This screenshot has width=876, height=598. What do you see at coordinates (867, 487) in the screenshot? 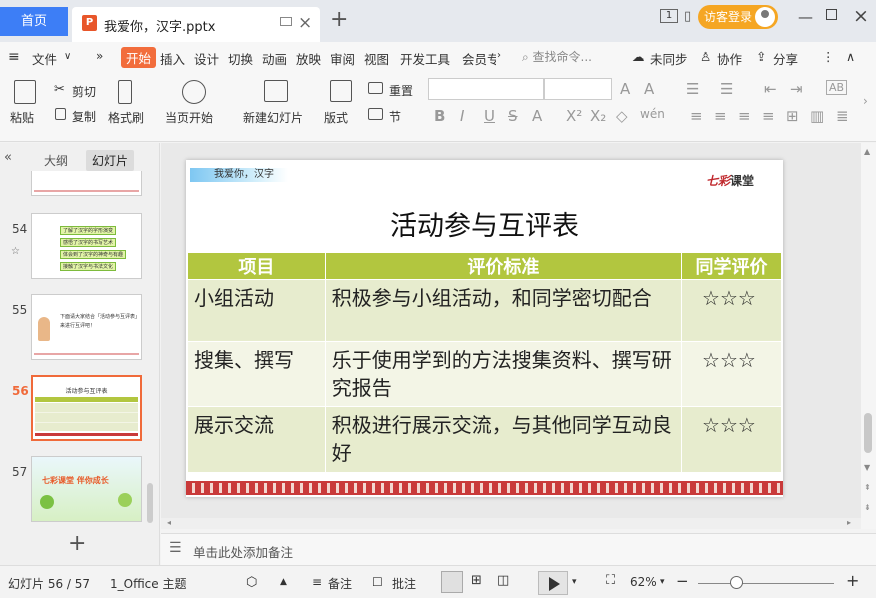
I see `prev-slide-icon: ⇞` at bounding box center [867, 487].